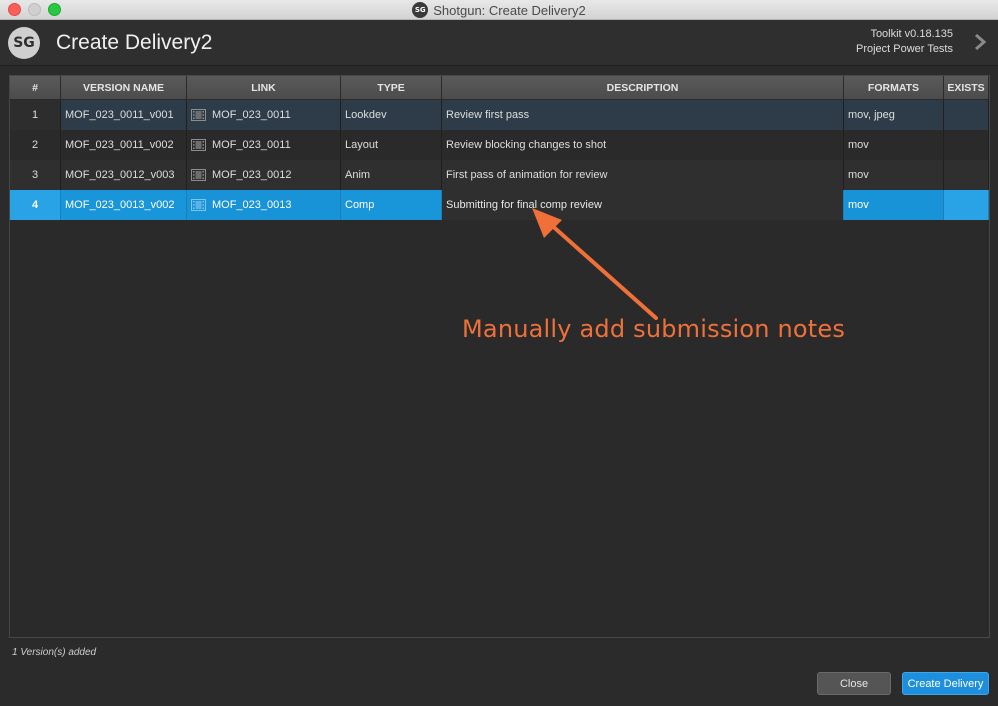  I want to click on column-header-version-name: VERSION NAME, so click(124, 87).